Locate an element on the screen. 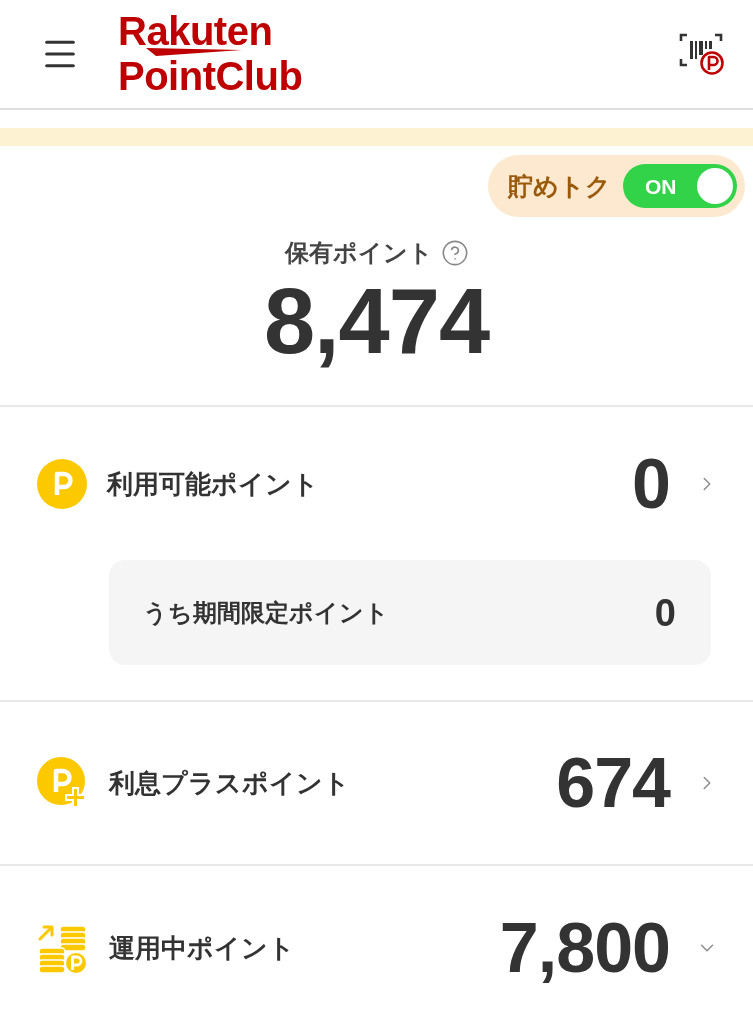 The image size is (753, 1024). row-label: 運用中ポイント is located at coordinates (202, 948).